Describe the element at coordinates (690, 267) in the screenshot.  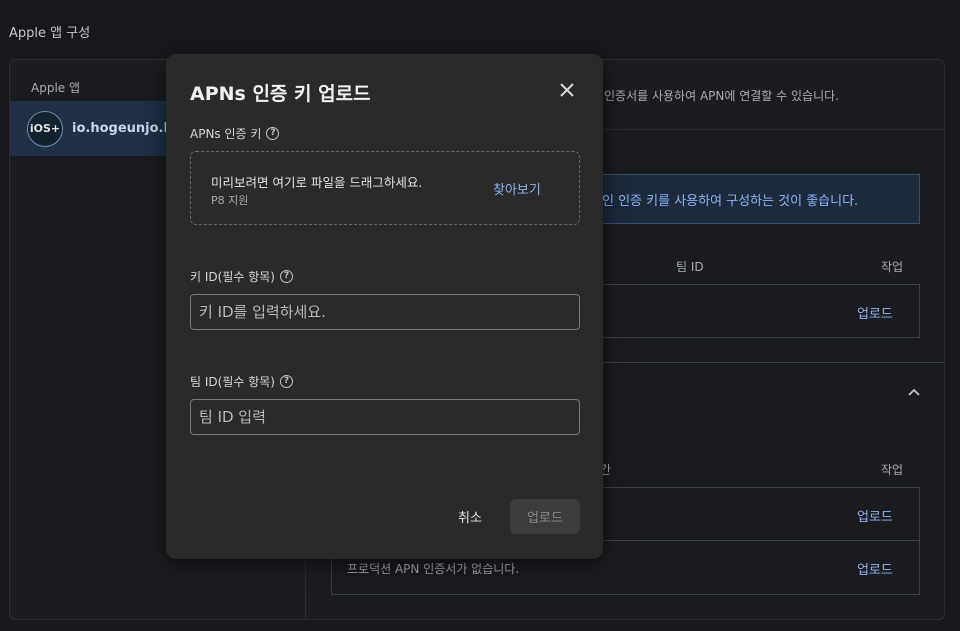
I see `column-header-team-id: 팀 ID` at that location.